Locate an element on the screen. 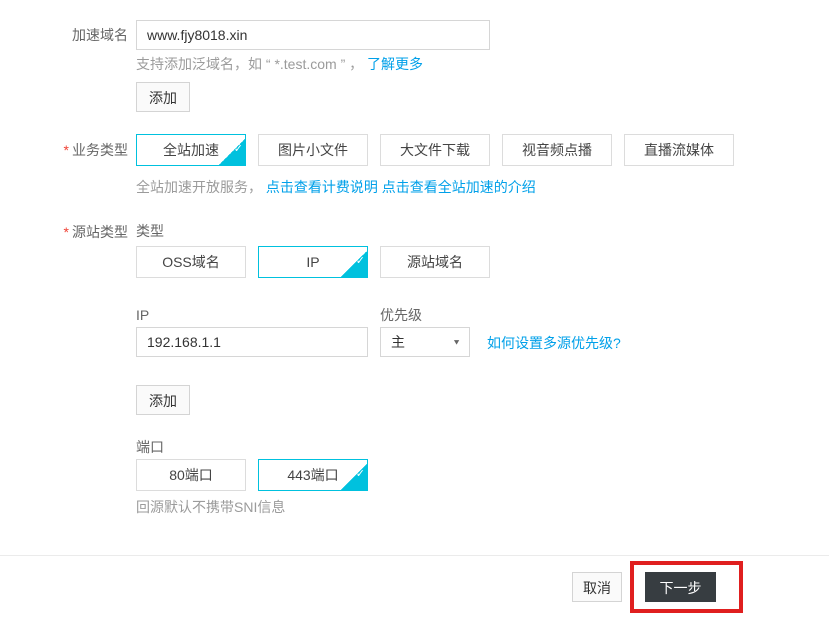  priority-field-label: 优先级 is located at coordinates (401, 315).